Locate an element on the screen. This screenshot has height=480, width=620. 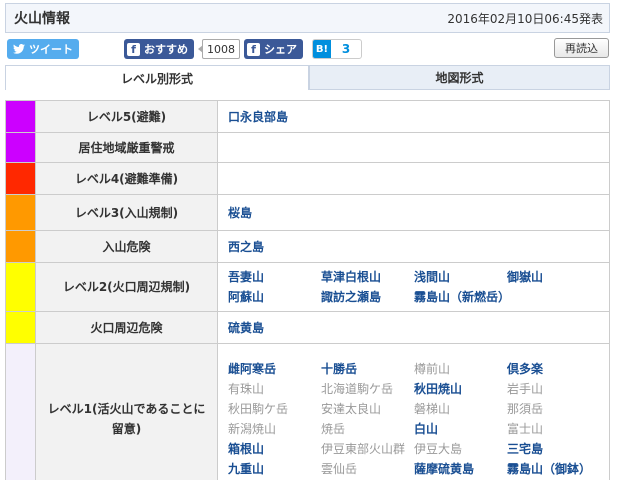
volcano-list-cell: 口永良部島 is located at coordinates (413, 116).